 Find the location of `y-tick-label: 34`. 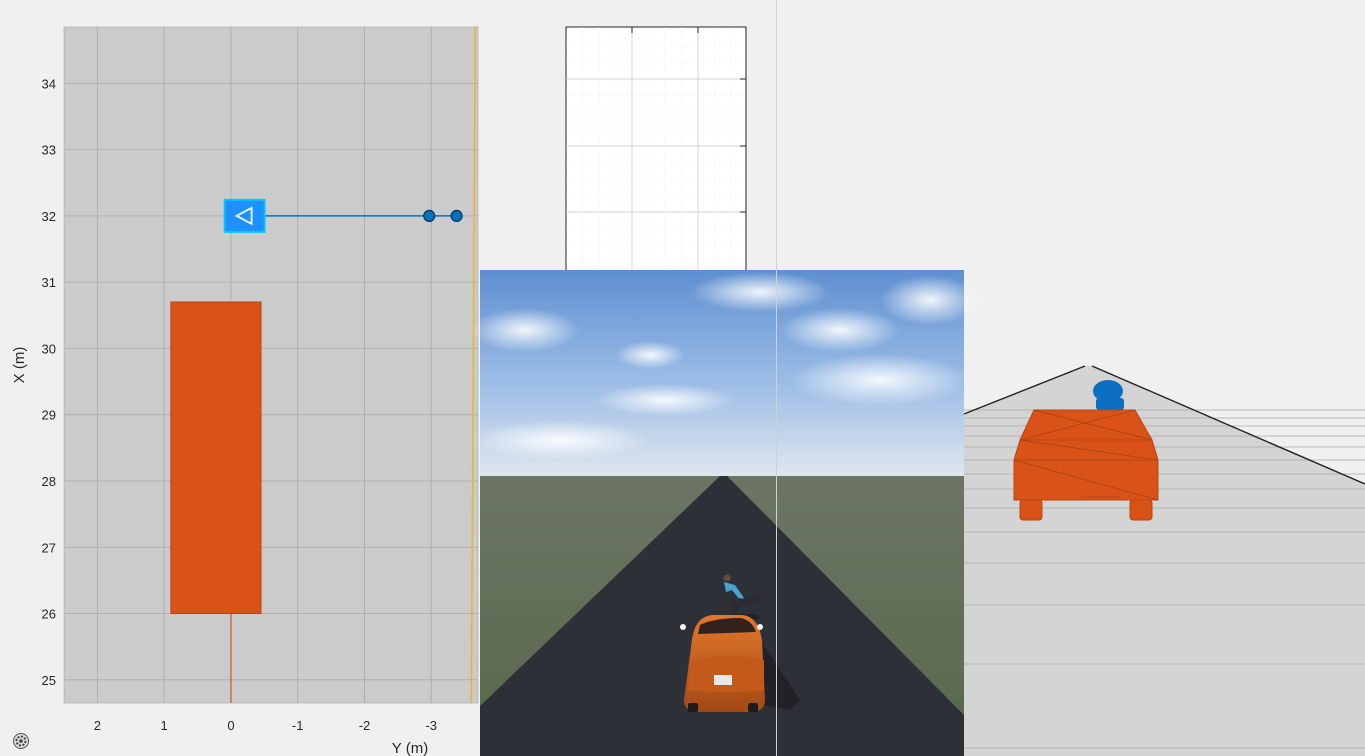

y-tick-label: 34 is located at coordinates (49, 83).